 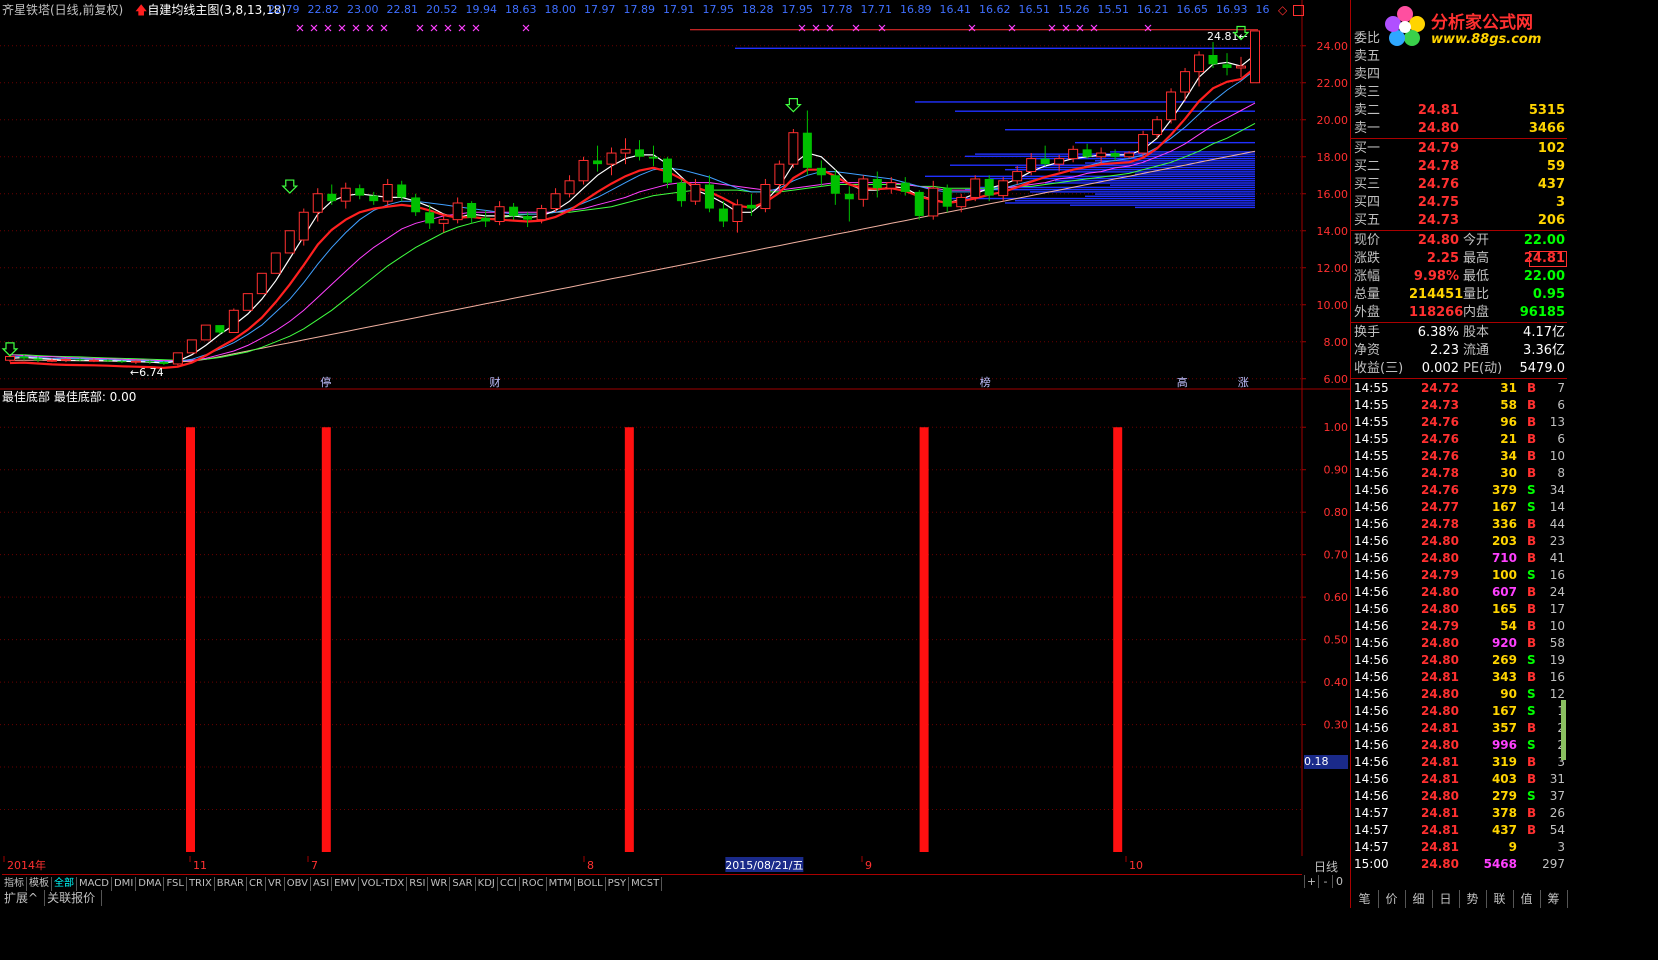 I want to click on tick-time: 14:55, so click(x=1371, y=405).